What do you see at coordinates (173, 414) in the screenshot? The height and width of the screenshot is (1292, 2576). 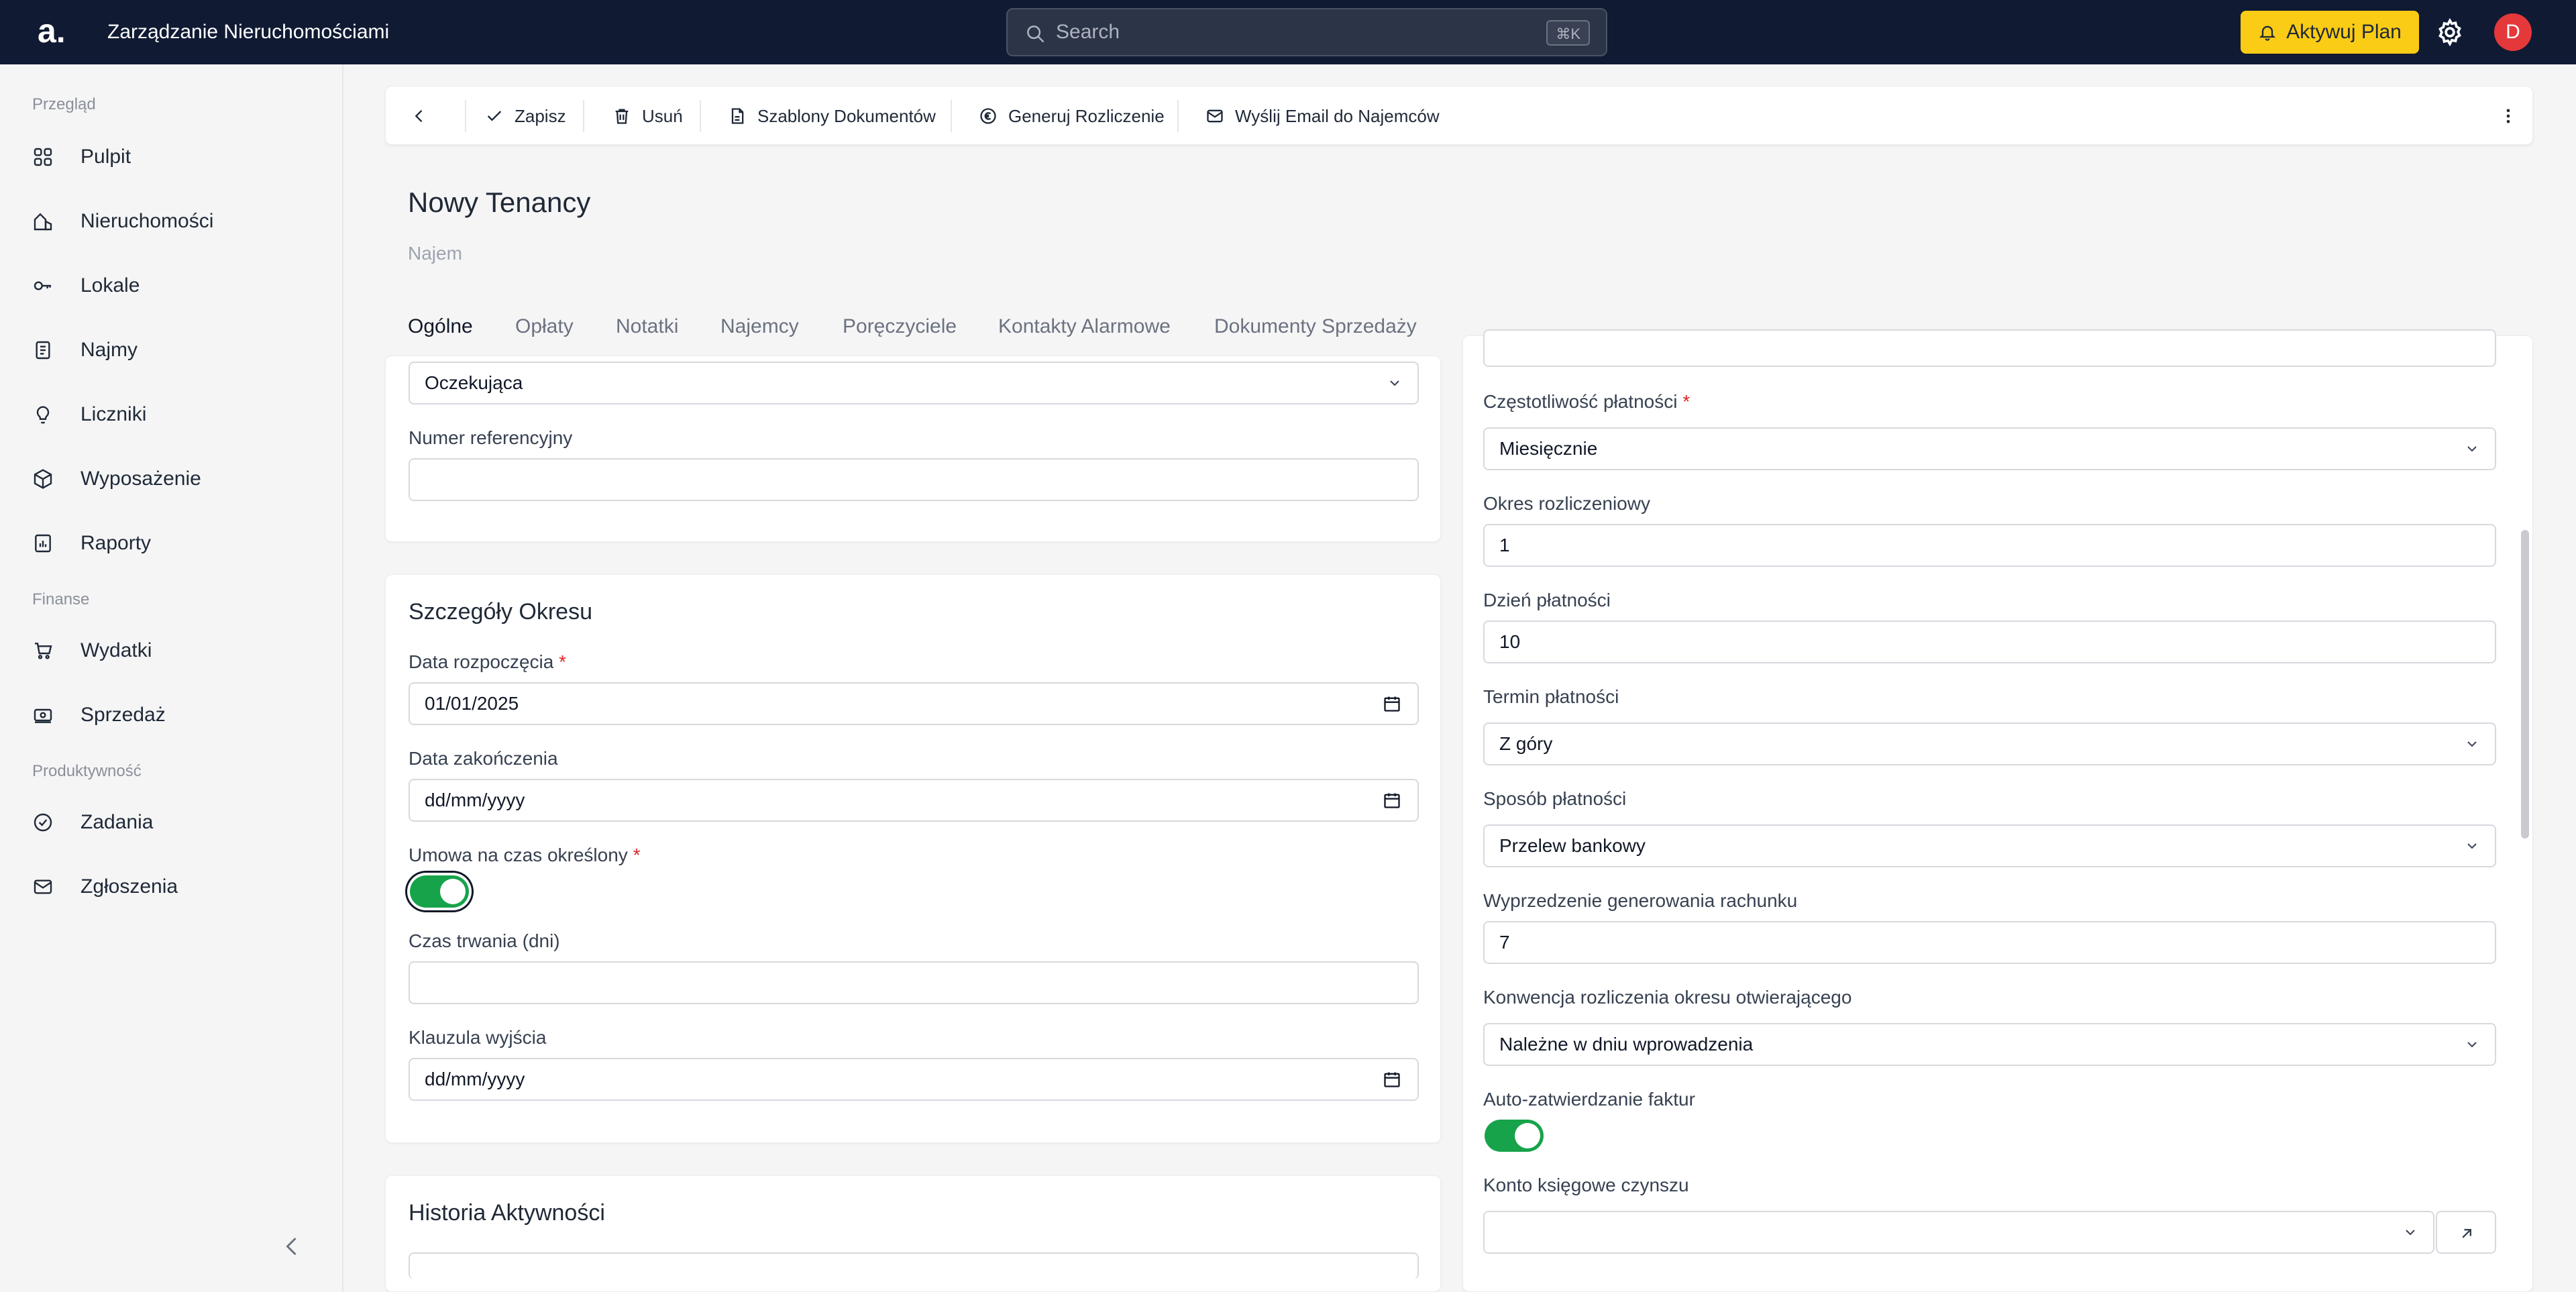 I see `sidebar-item-meters: Liczniki` at bounding box center [173, 414].